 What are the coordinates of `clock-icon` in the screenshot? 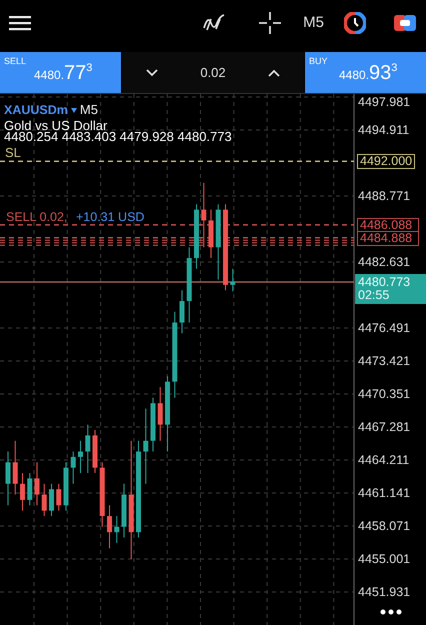 It's located at (355, 23).